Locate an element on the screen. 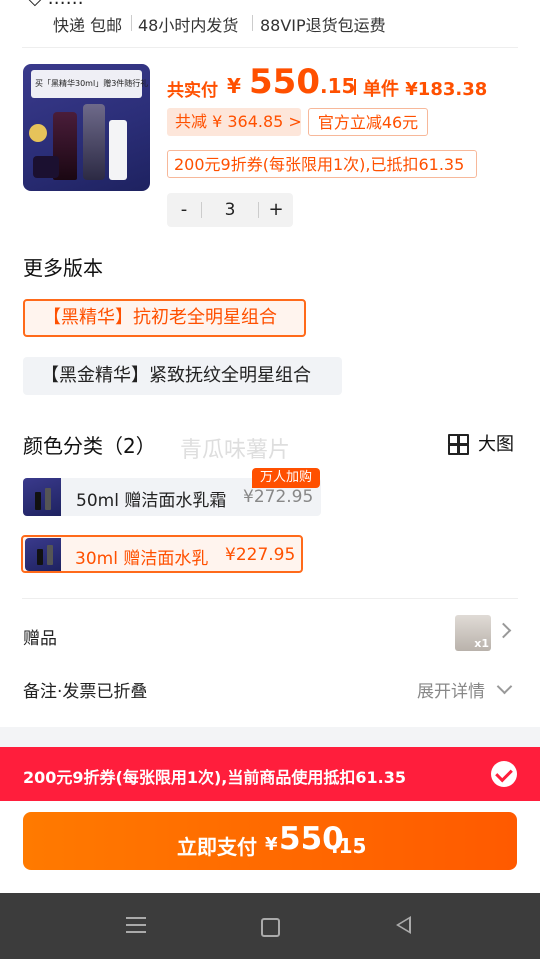 The height and width of the screenshot is (959, 540). product-image-banner: 买「黑精华30ml」赠3件随行礼 is located at coordinates (89, 84).